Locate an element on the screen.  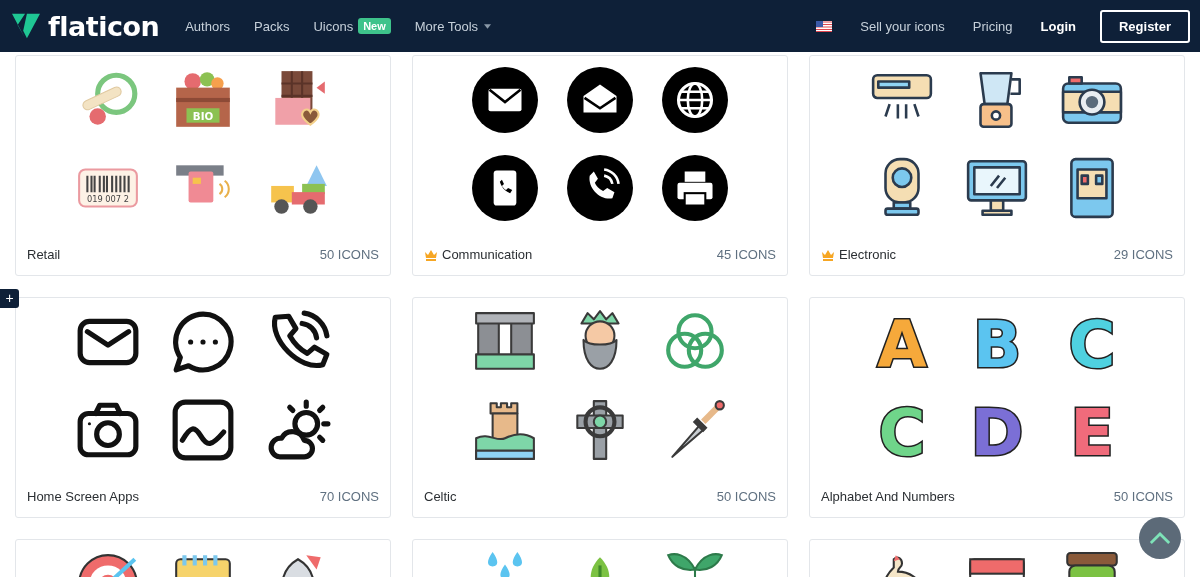
nav-link: Authors is located at coordinates (207, 26).